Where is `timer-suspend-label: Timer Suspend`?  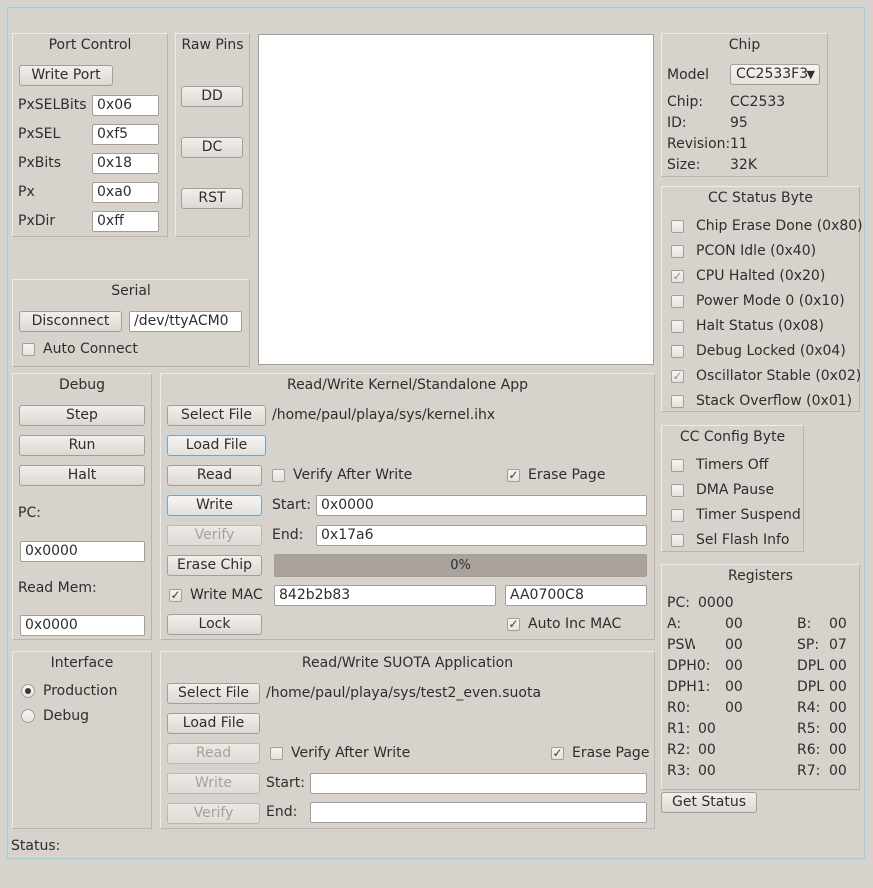
timer-suspend-label: Timer Suspend is located at coordinates (748, 515).